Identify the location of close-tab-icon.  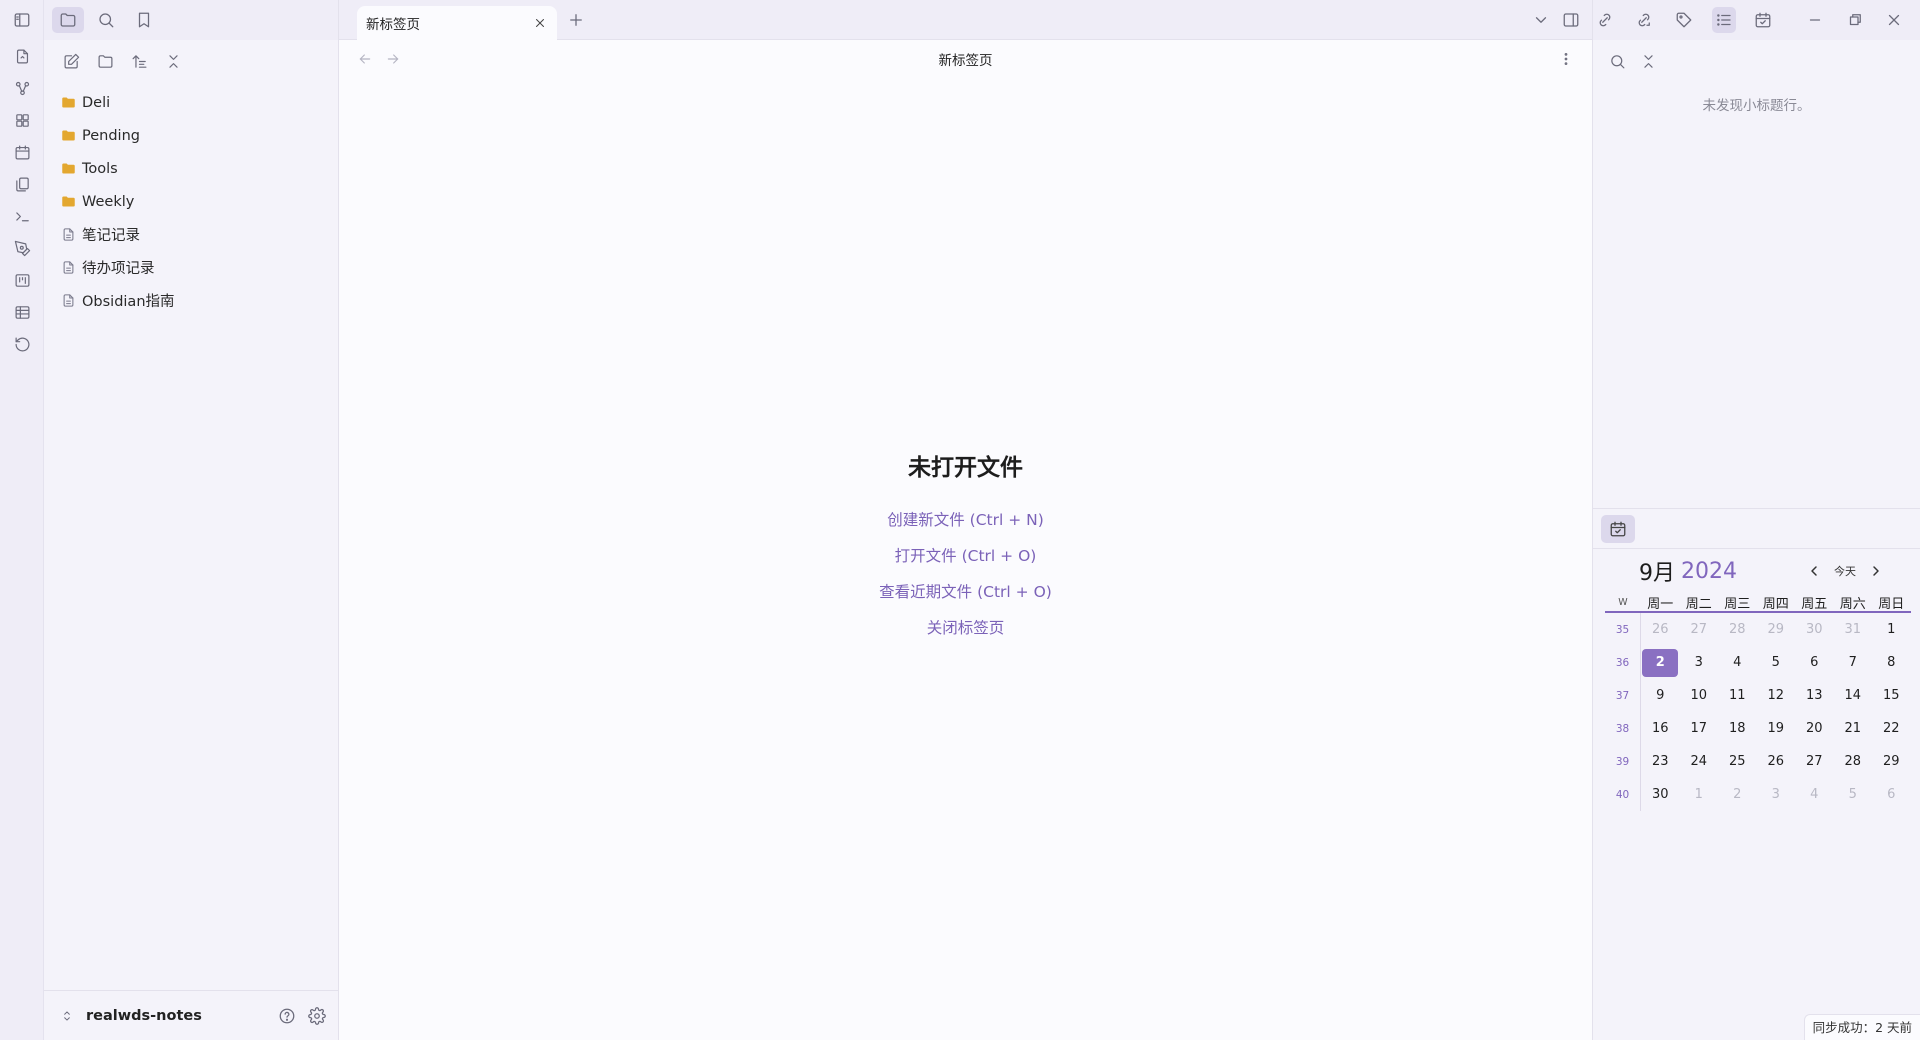
(540, 23).